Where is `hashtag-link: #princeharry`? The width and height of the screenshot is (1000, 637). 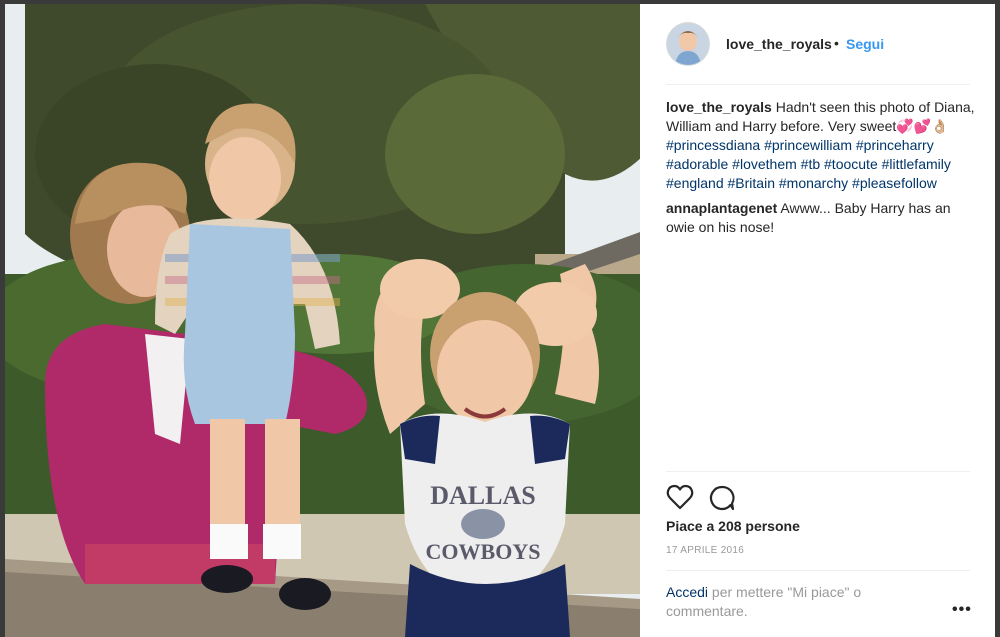 hashtag-link: #princeharry is located at coordinates (895, 145).